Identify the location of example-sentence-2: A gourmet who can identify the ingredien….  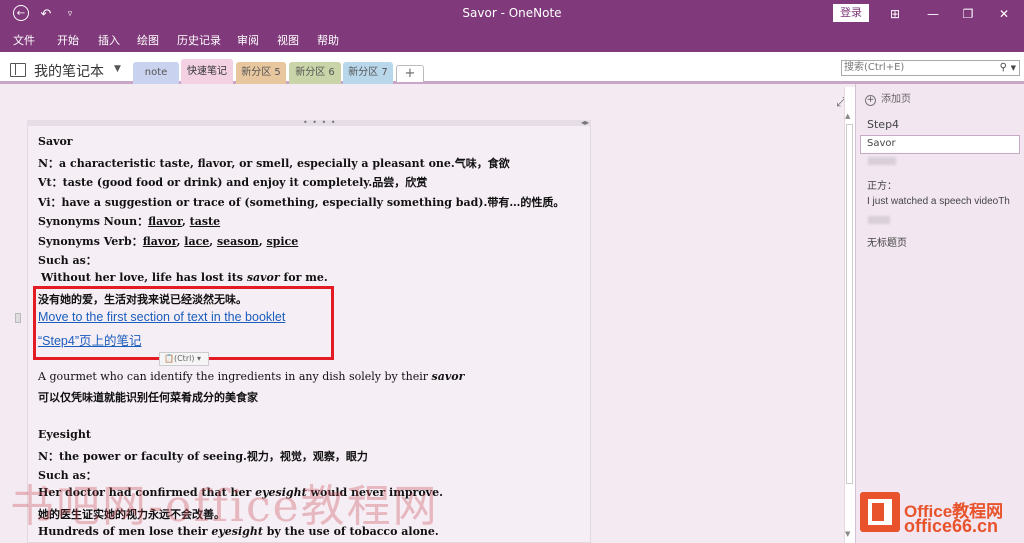
(251, 376).